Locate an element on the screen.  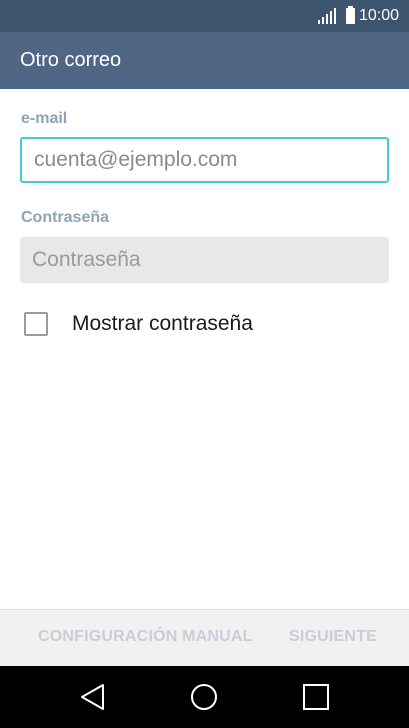
show-password-checkbox is located at coordinates (36, 324).